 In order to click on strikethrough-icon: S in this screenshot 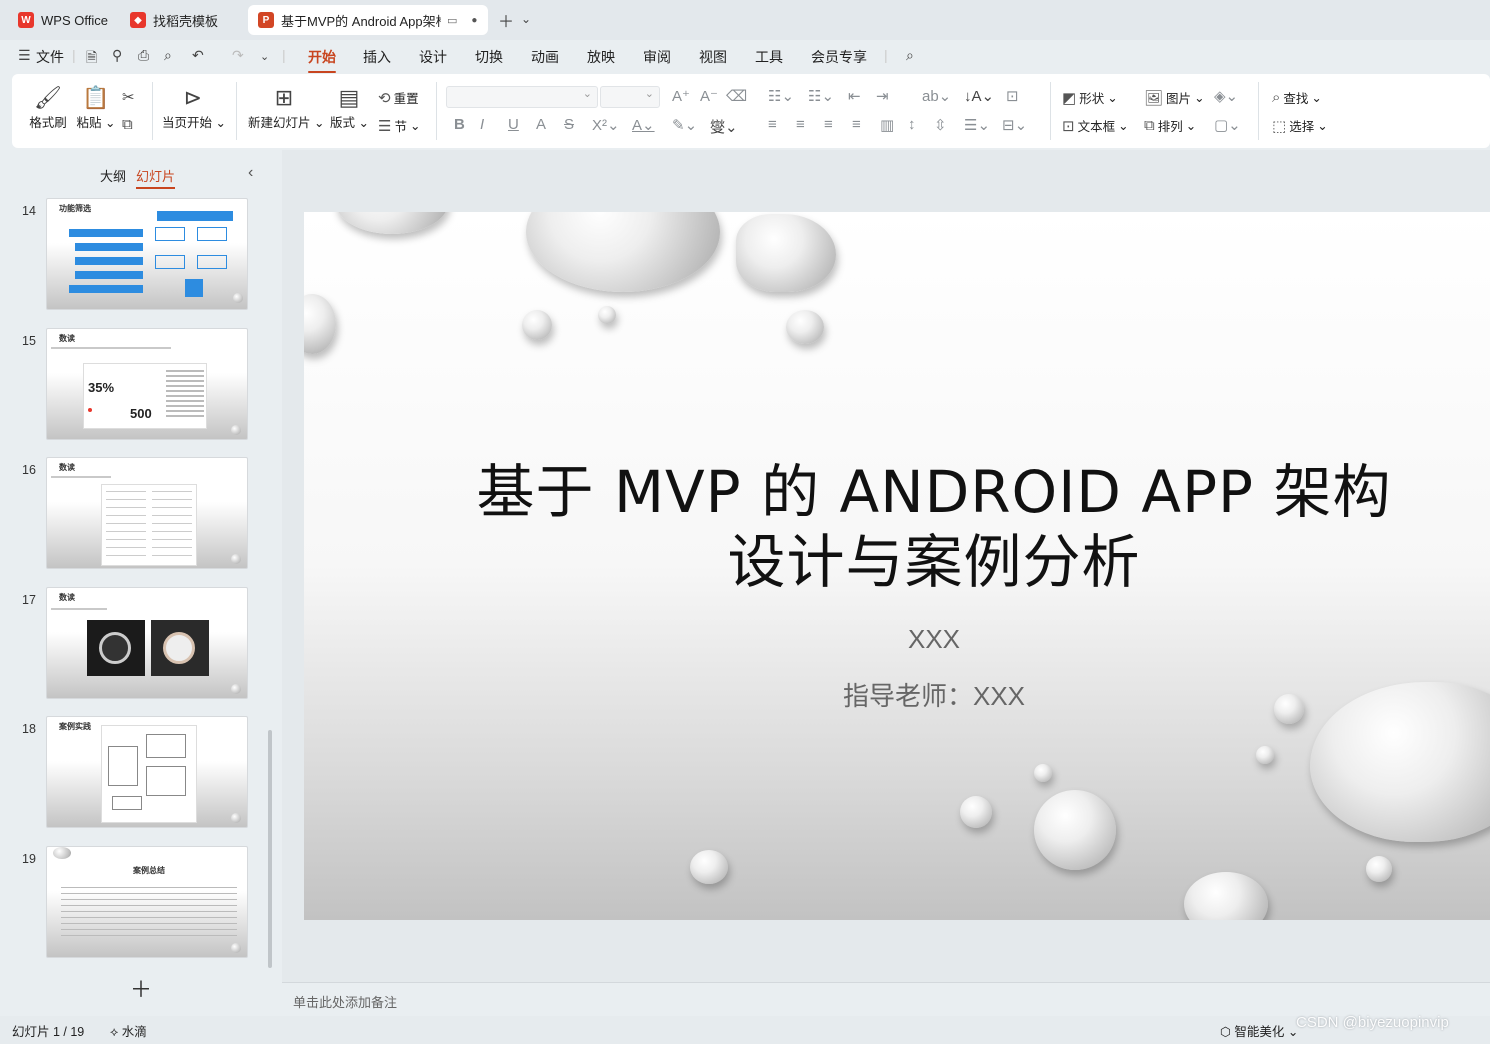, I will do `click(569, 124)`.